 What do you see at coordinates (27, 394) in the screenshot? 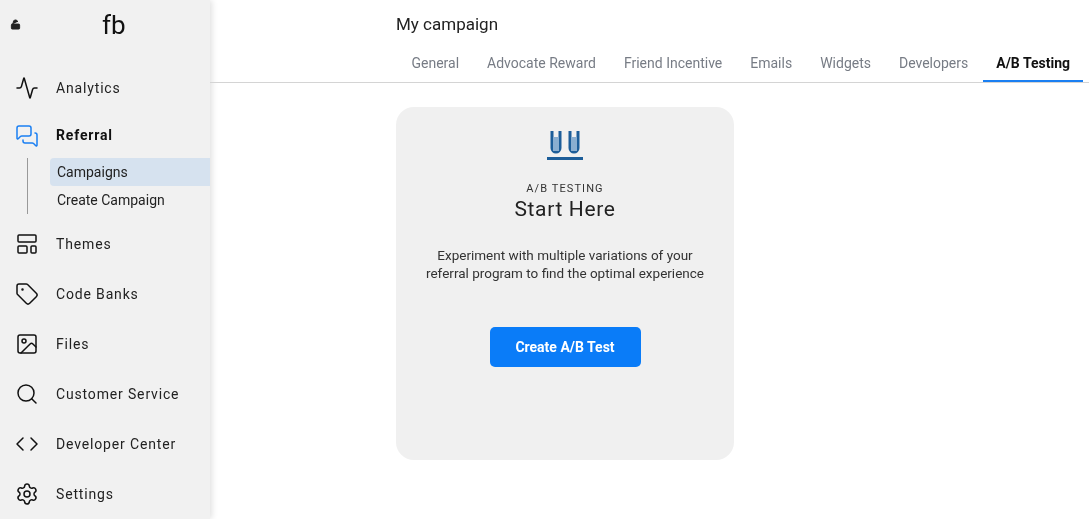
I see `magnifier-icon` at bounding box center [27, 394].